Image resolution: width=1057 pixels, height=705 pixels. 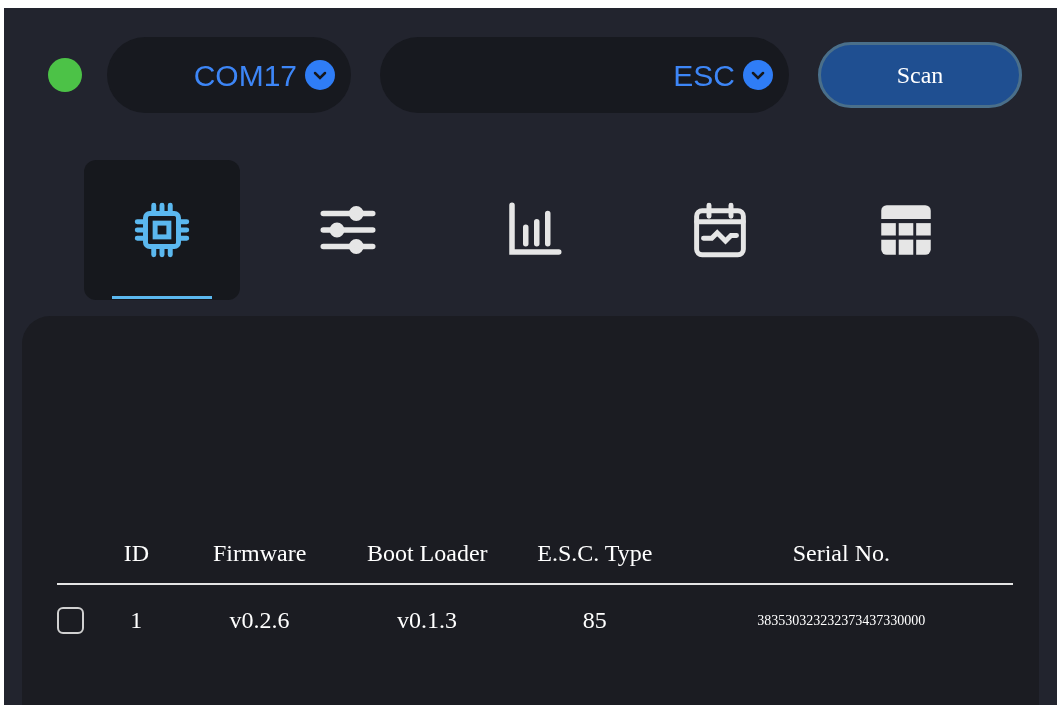 I want to click on table-cell: v0.1.3, so click(x=427, y=620).